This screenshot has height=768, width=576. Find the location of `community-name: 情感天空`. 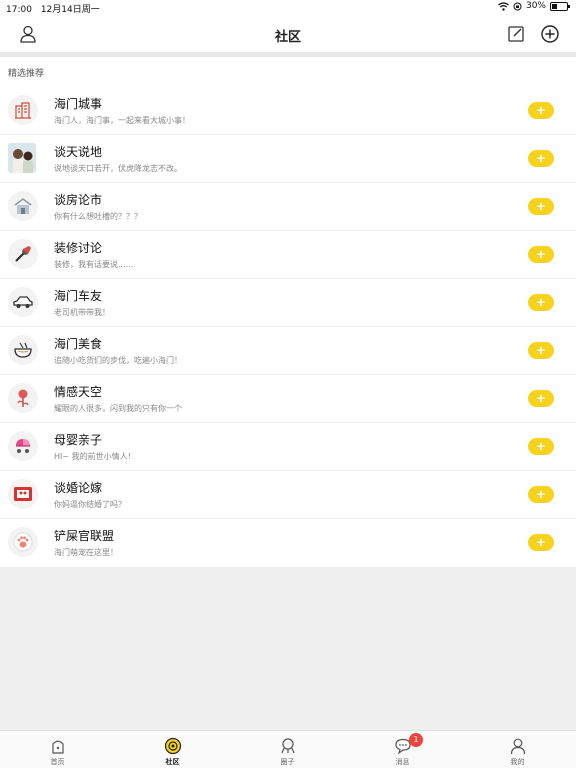

community-name: 情感天空 is located at coordinates (78, 392).